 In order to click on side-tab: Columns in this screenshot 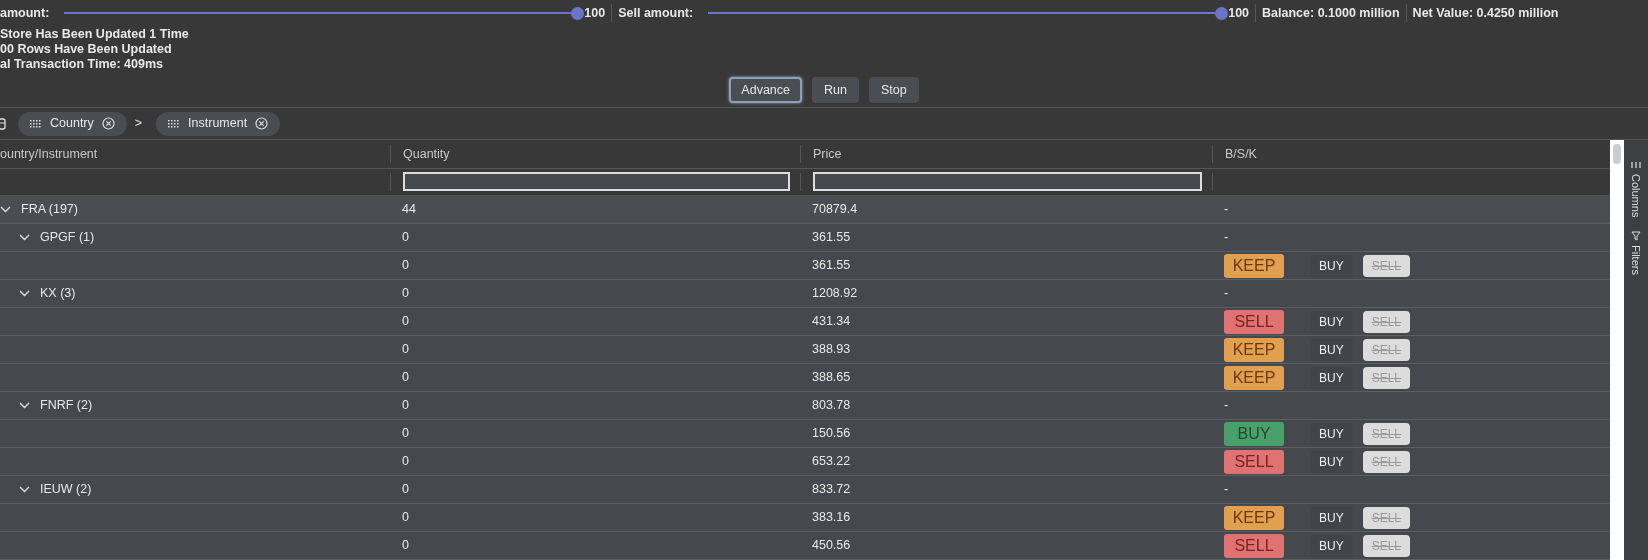, I will do `click(1636, 196)`.